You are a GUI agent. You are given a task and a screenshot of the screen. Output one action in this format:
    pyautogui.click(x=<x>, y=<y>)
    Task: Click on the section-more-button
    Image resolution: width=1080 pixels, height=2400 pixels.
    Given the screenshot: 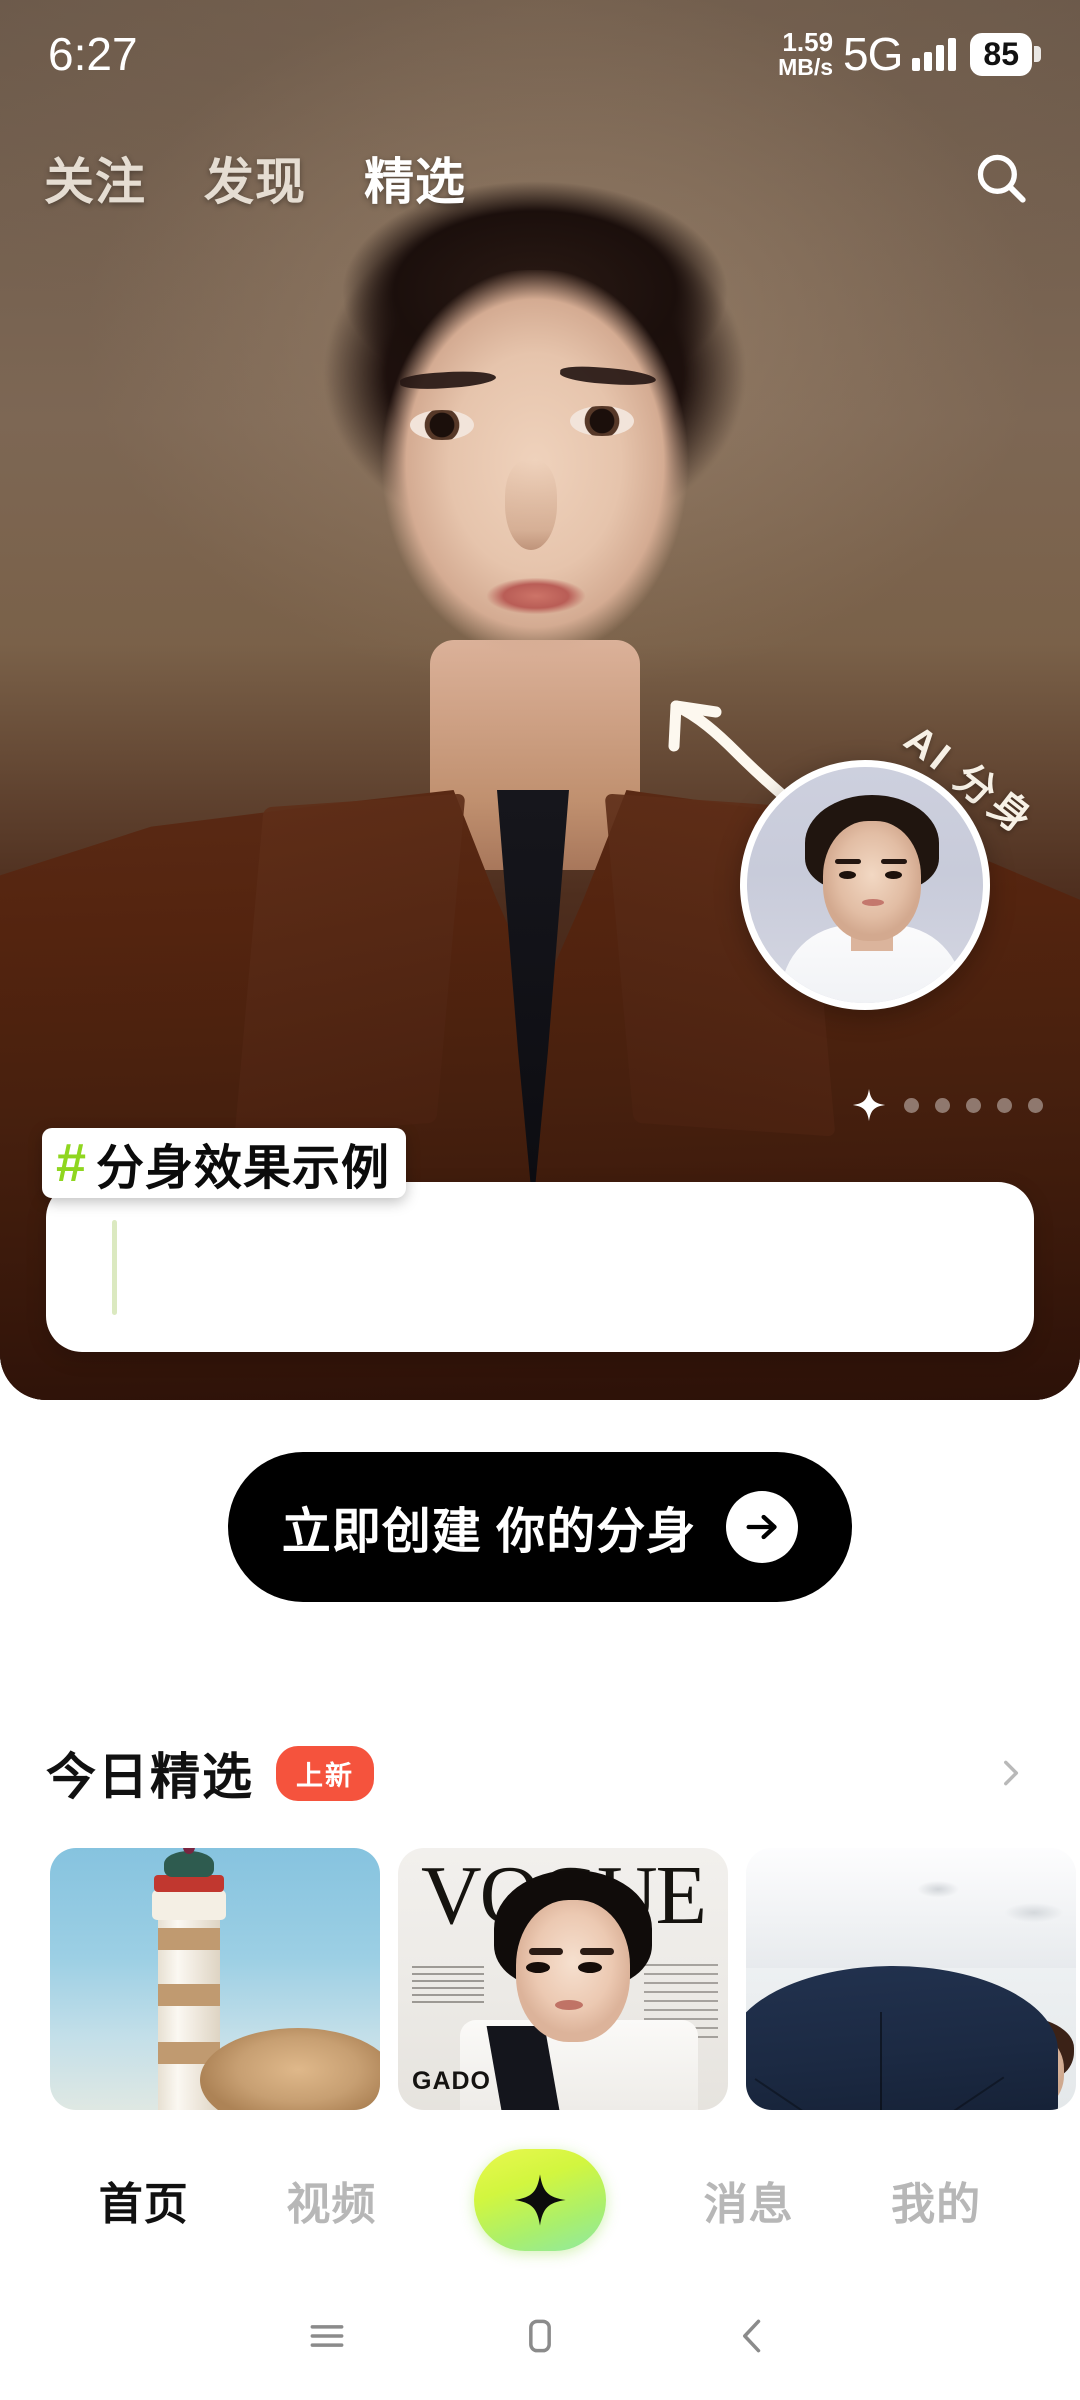 What is the action you would take?
    pyautogui.click(x=1010, y=1773)
    